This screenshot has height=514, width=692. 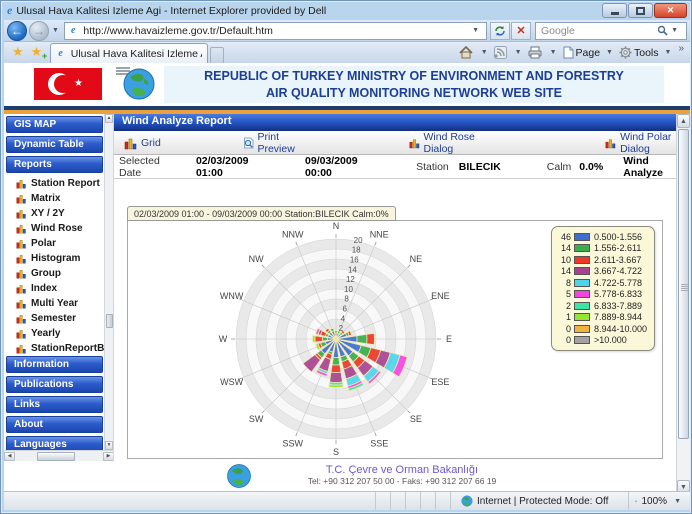 What do you see at coordinates (683, 284) in the screenshot?
I see `main-scroll-thumb` at bounding box center [683, 284].